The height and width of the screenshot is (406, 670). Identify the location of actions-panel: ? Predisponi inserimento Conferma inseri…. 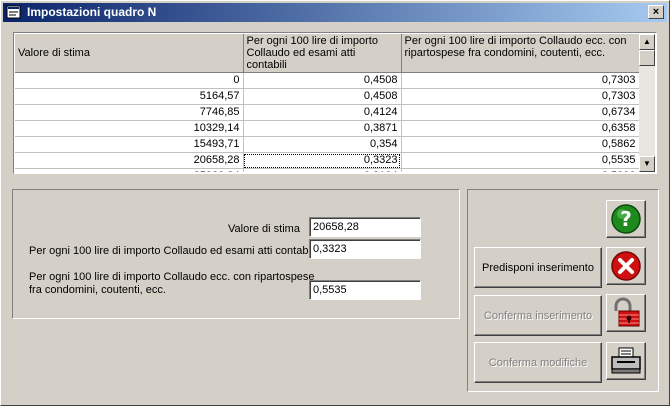
(563, 290).